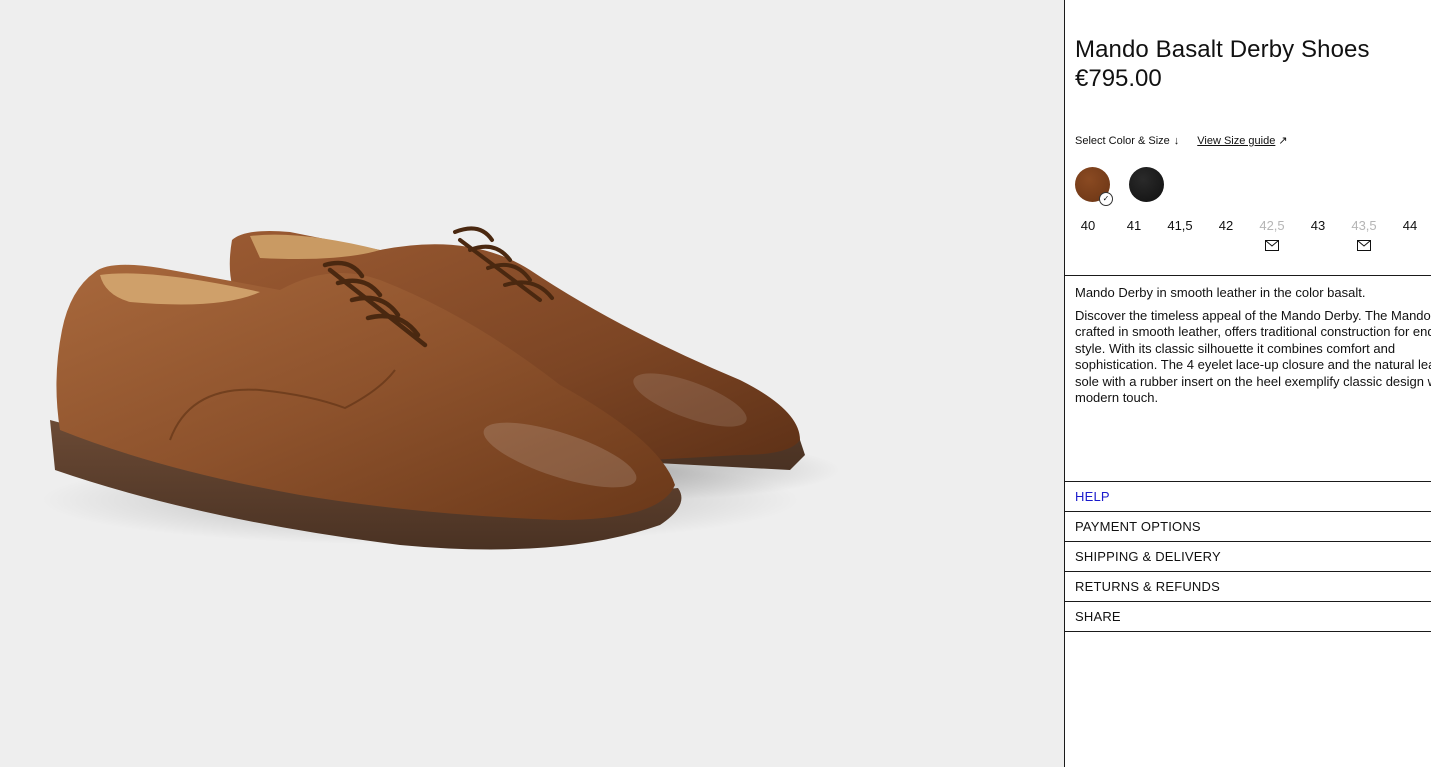  Describe the element at coordinates (1118, 78) in the screenshot. I see `product-price: €795.00` at that location.